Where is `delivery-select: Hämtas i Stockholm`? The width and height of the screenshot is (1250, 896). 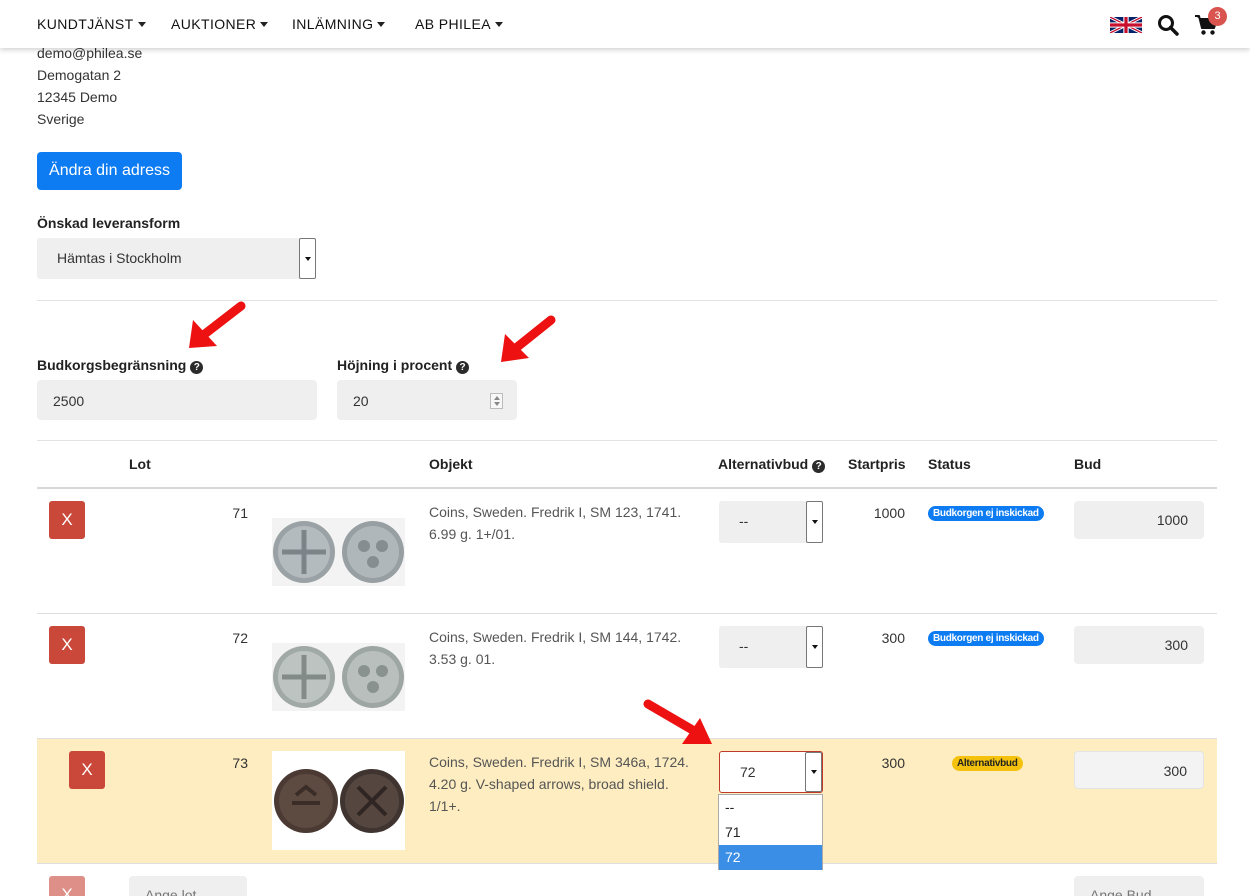
delivery-select: Hämtas i Stockholm is located at coordinates (176, 258).